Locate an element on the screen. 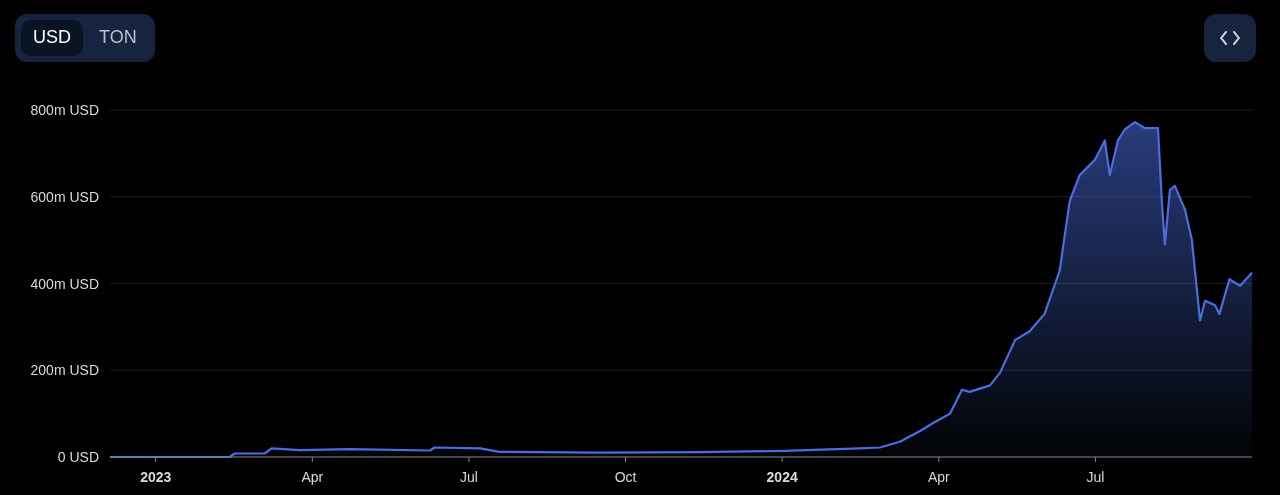  currency-tab: TON is located at coordinates (118, 37).